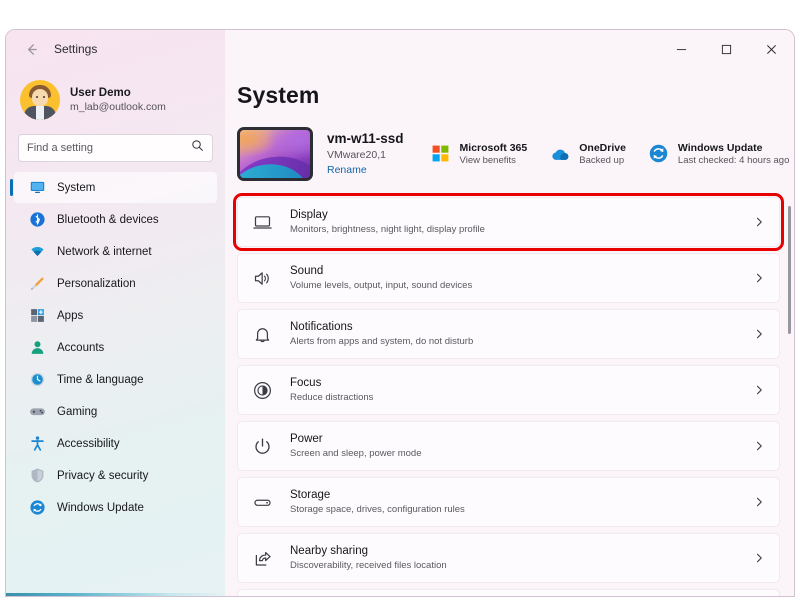 The height and width of the screenshot is (600, 800). What do you see at coordinates (493, 147) in the screenshot?
I see `status-card-title: Microsoft 365` at bounding box center [493, 147].